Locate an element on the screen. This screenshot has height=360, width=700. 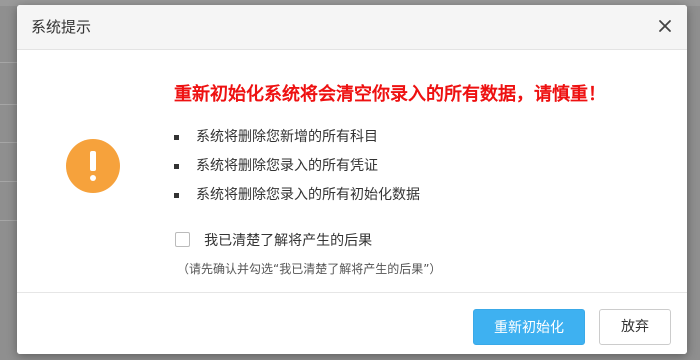
close-button is located at coordinates (665, 26).